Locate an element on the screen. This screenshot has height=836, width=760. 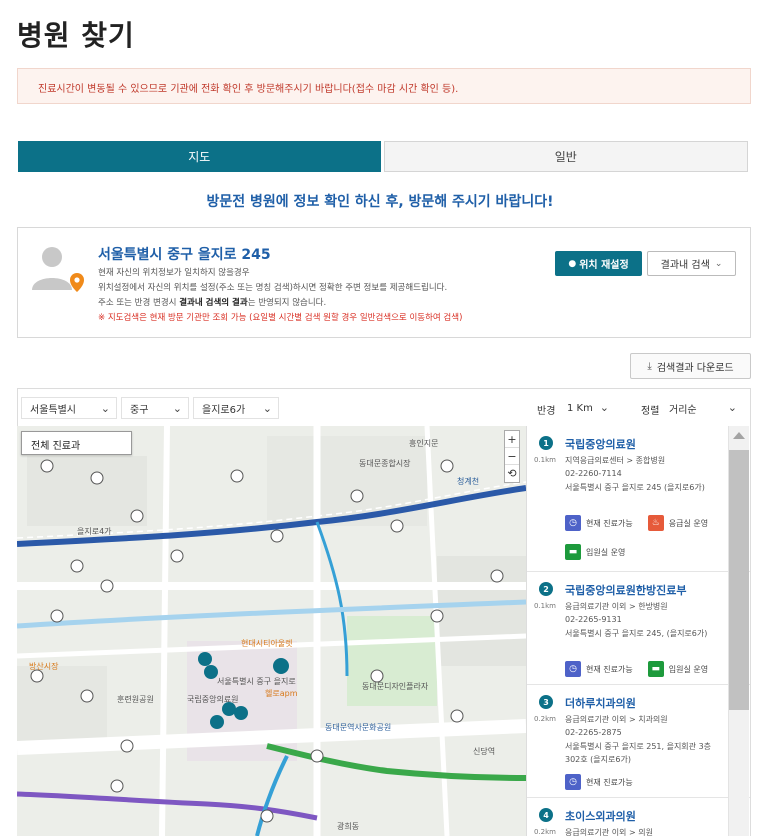
download-label: 검색결과 다운로드 is located at coordinates (695, 368).